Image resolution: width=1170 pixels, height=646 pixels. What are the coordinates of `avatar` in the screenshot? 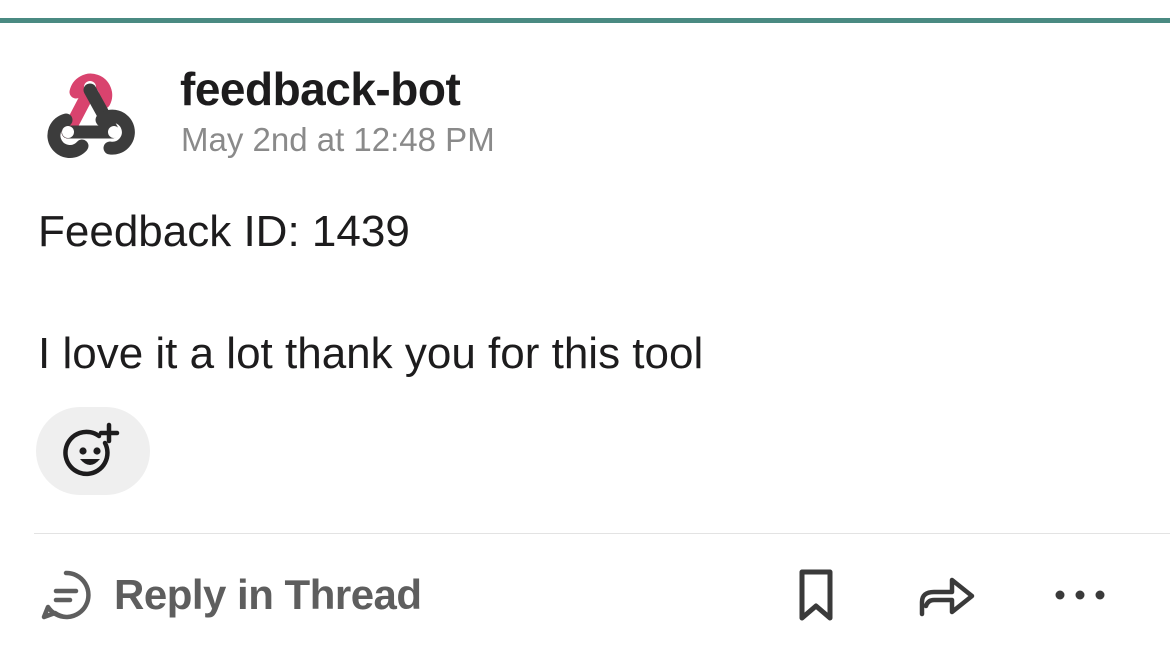 It's located at (90, 110).